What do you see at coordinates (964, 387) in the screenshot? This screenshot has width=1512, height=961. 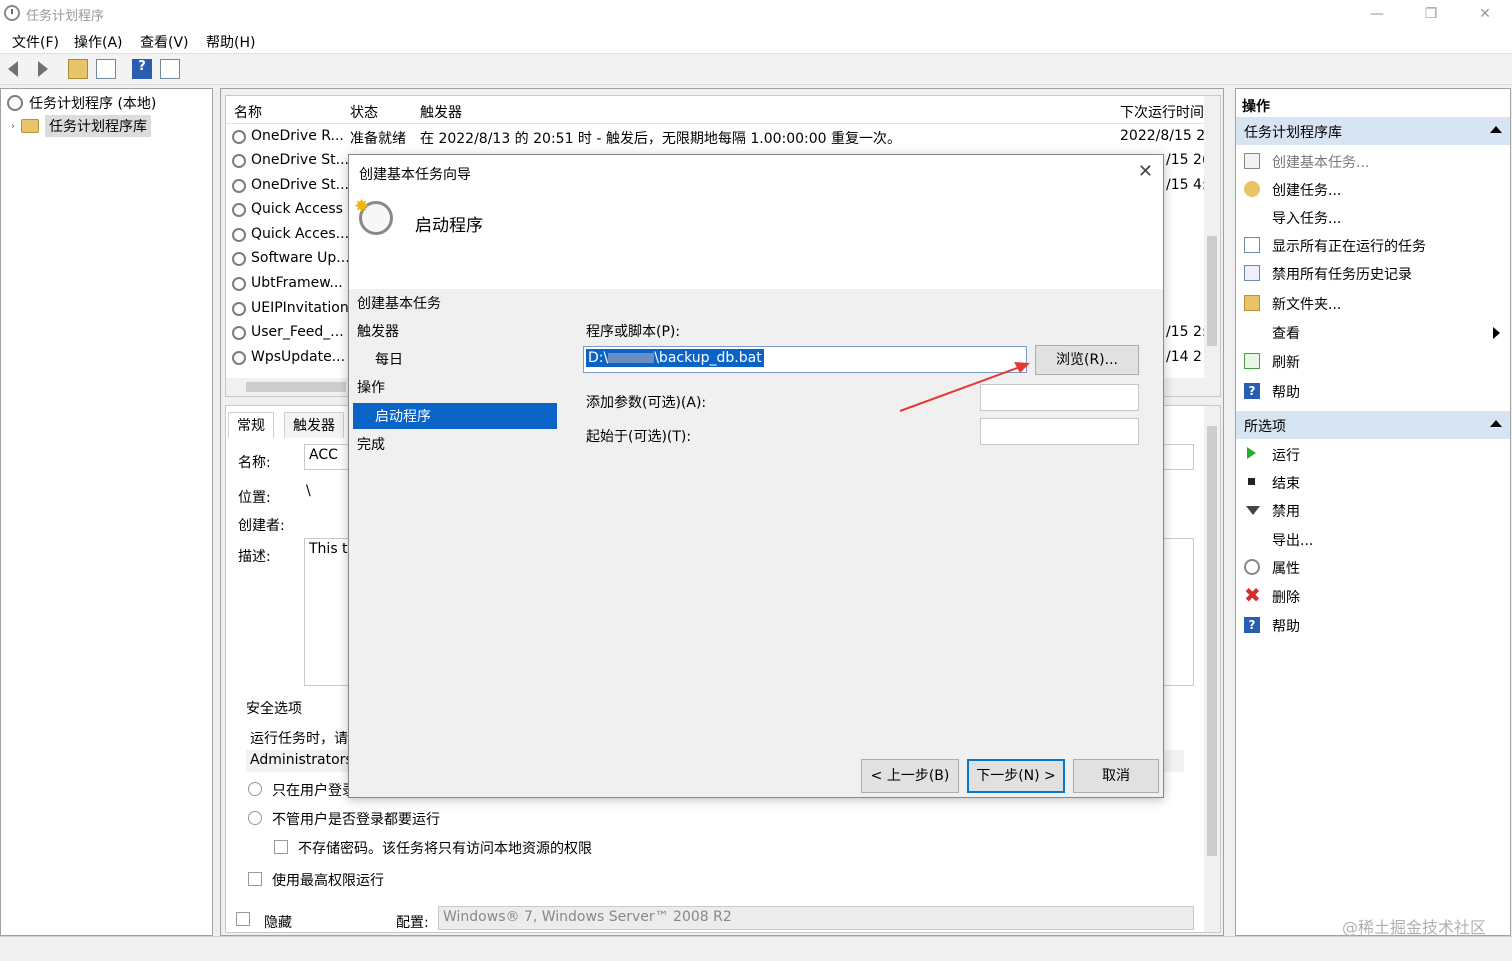 I see `annotation-arrow` at bounding box center [964, 387].